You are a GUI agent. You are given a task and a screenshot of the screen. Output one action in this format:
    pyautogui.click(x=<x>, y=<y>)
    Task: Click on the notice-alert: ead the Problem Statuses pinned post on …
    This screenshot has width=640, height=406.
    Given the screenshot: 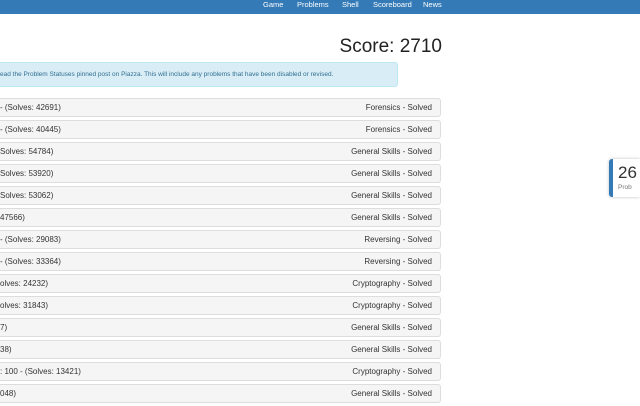 What is the action you would take?
    pyautogui.click(x=199, y=74)
    